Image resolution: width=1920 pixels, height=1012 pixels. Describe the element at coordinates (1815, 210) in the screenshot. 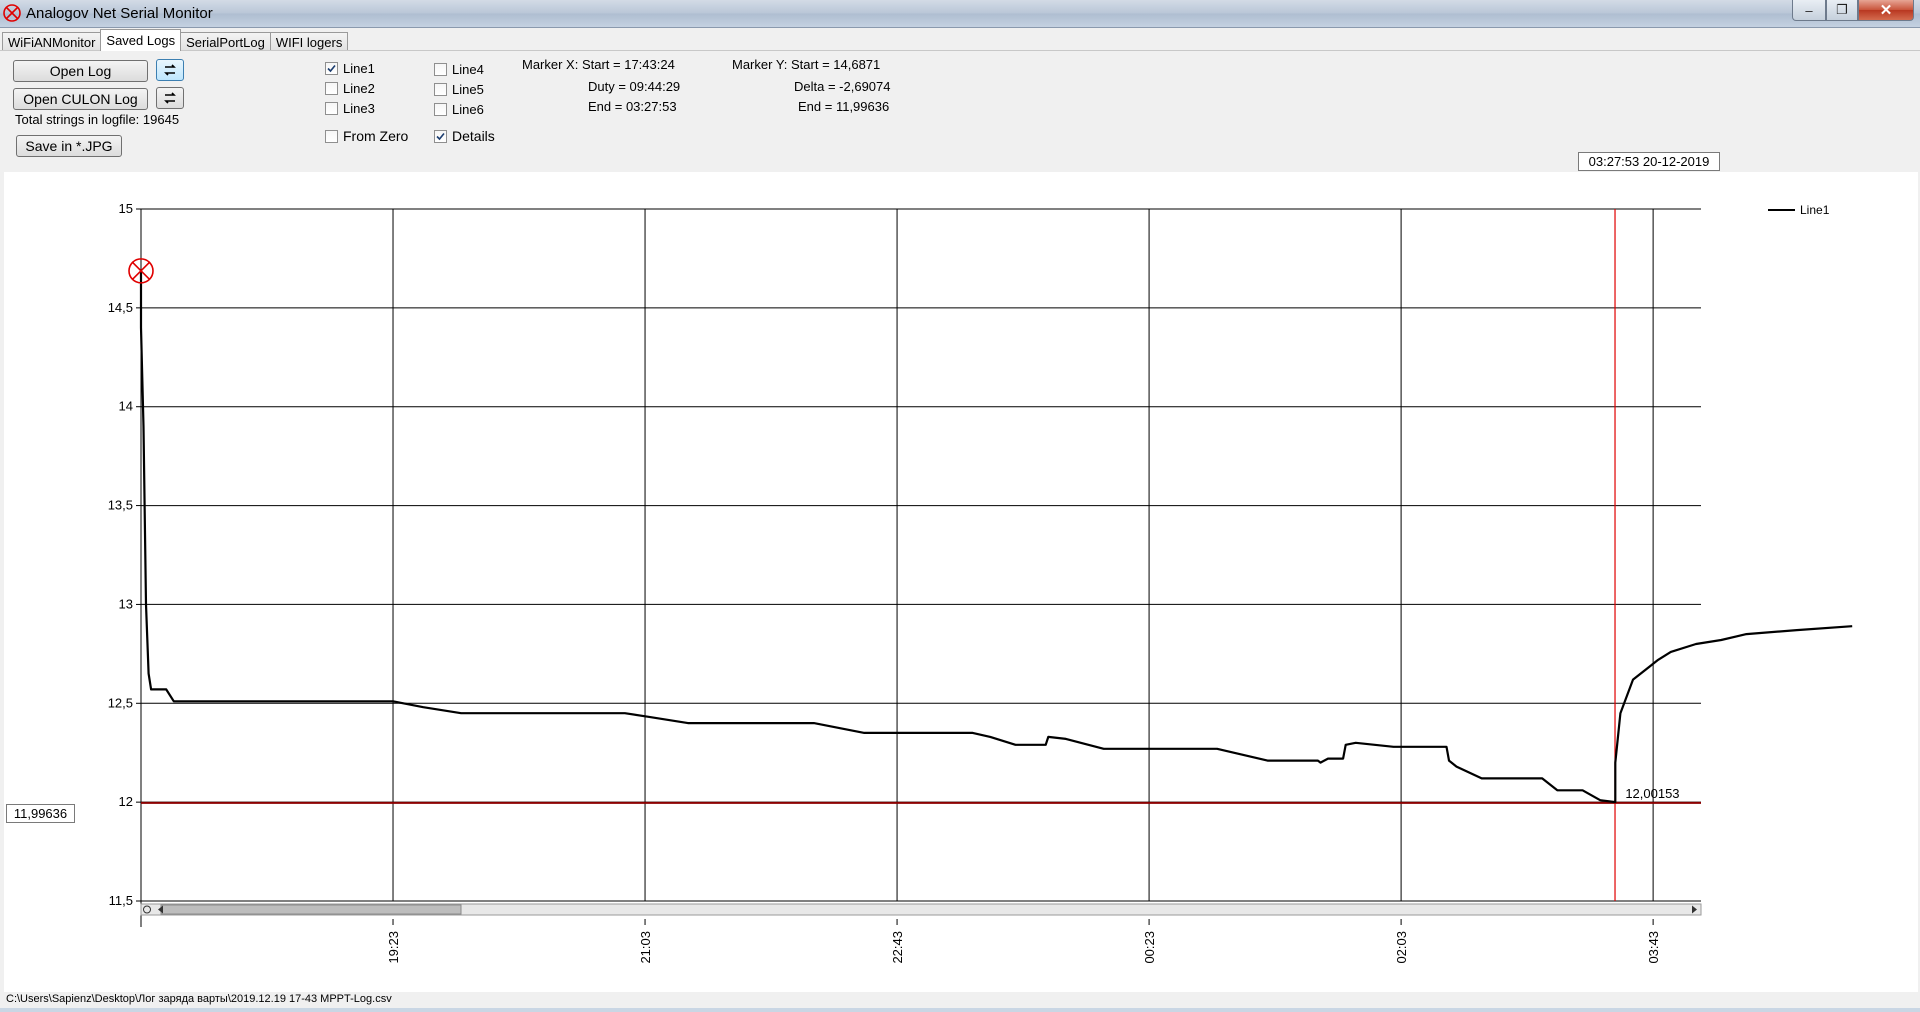

I see `legend-label-line1: Line1` at that location.